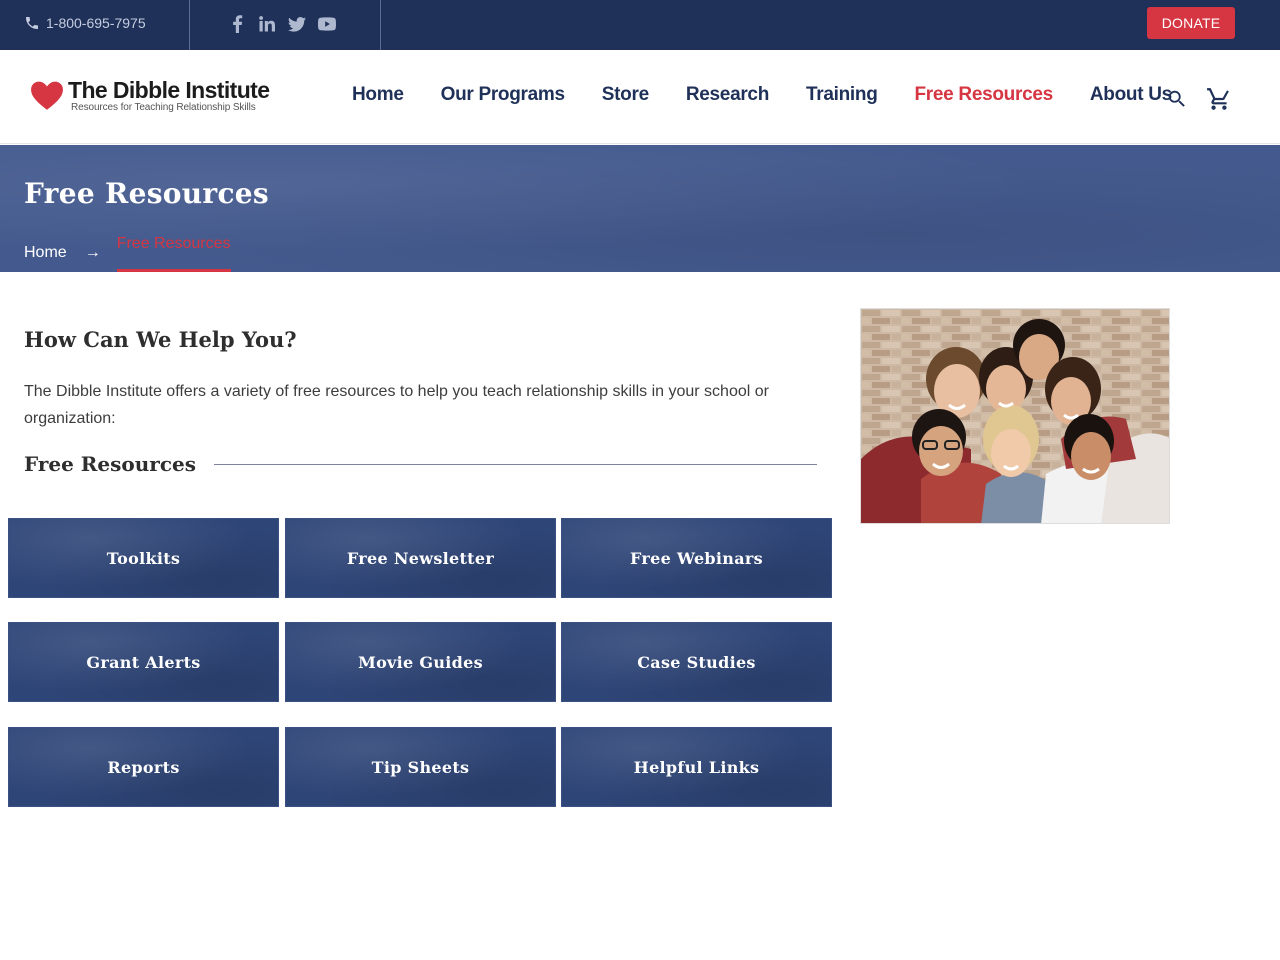 The width and height of the screenshot is (1280, 960). I want to click on logo-name: The Dibble Institute, so click(169, 90).